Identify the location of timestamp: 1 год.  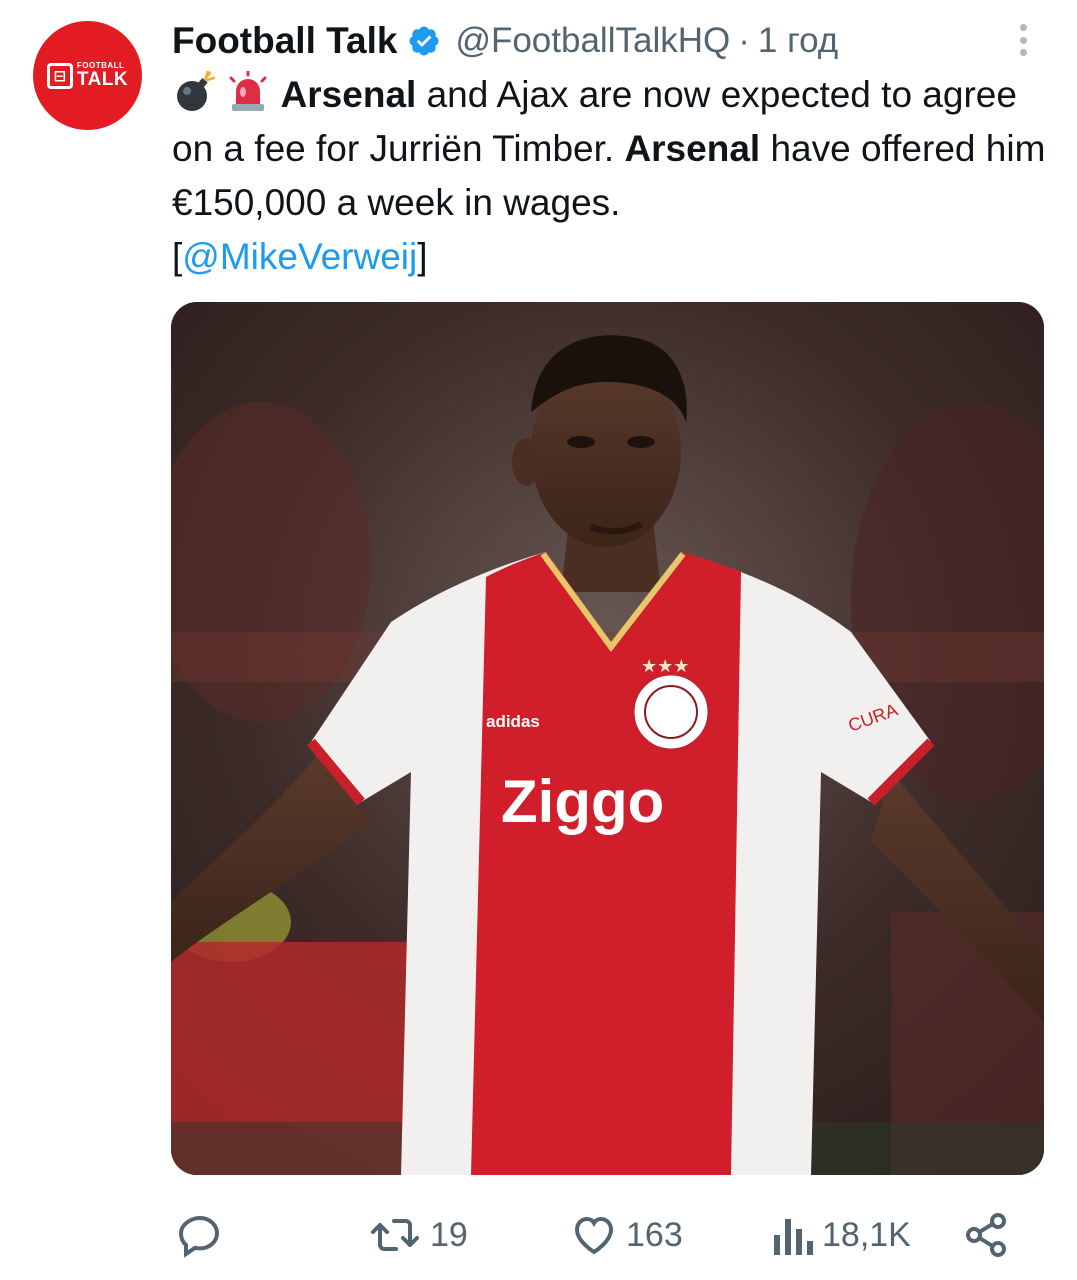
(798, 41).